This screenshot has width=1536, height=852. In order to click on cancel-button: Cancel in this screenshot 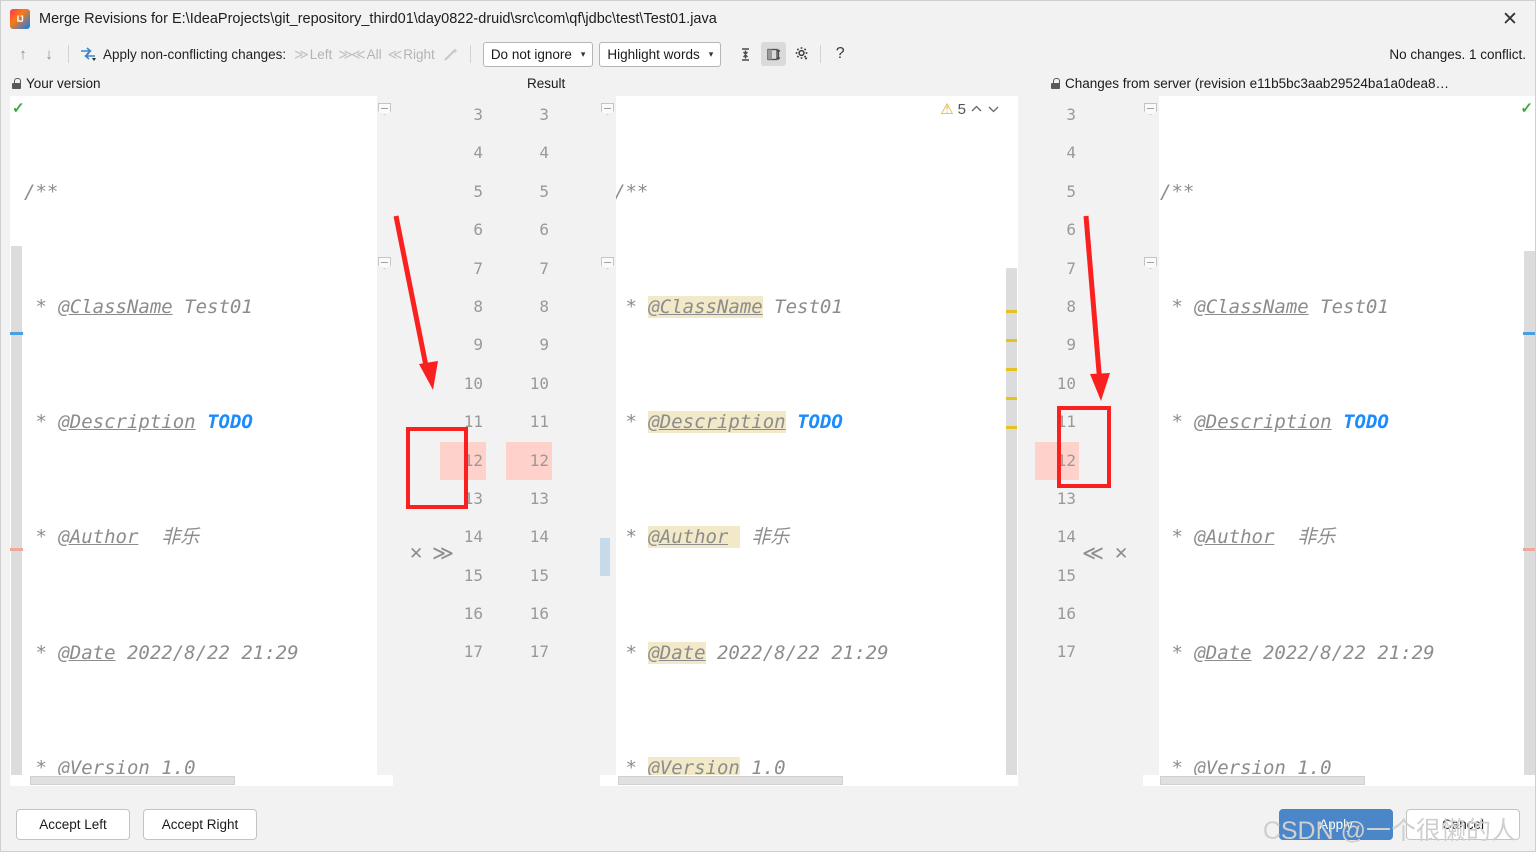, I will do `click(1463, 824)`.